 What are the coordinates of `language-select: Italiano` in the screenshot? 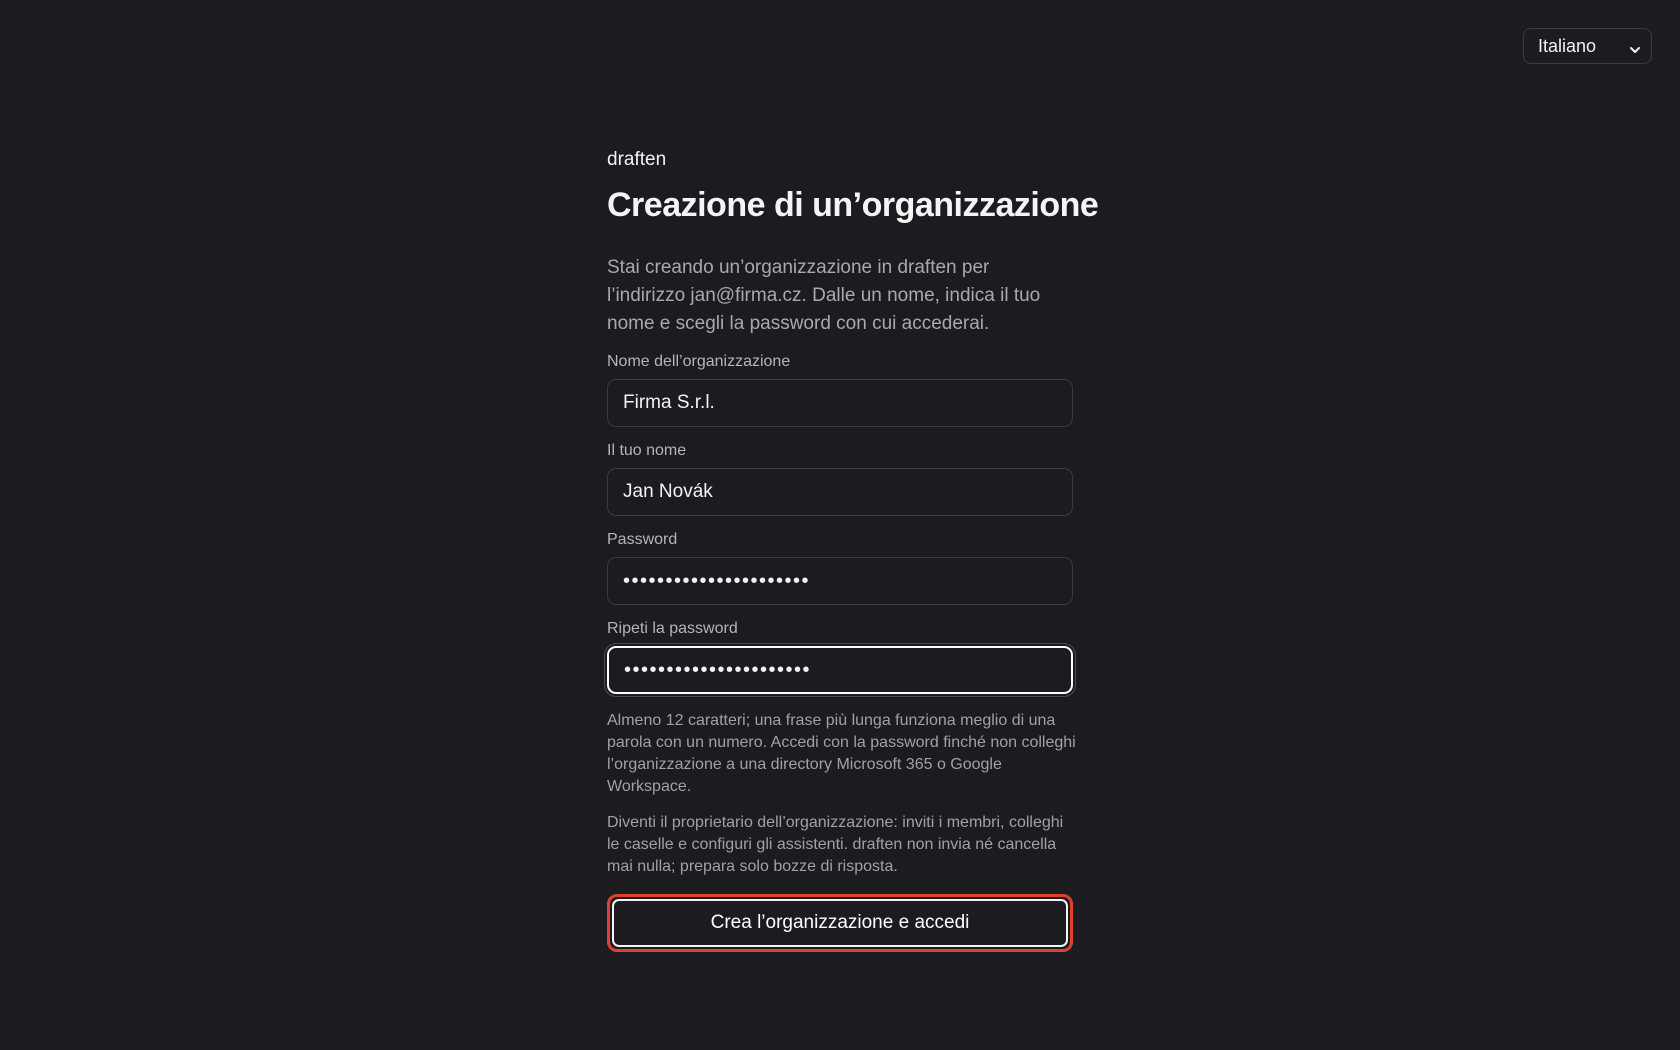 It's located at (1587, 46).